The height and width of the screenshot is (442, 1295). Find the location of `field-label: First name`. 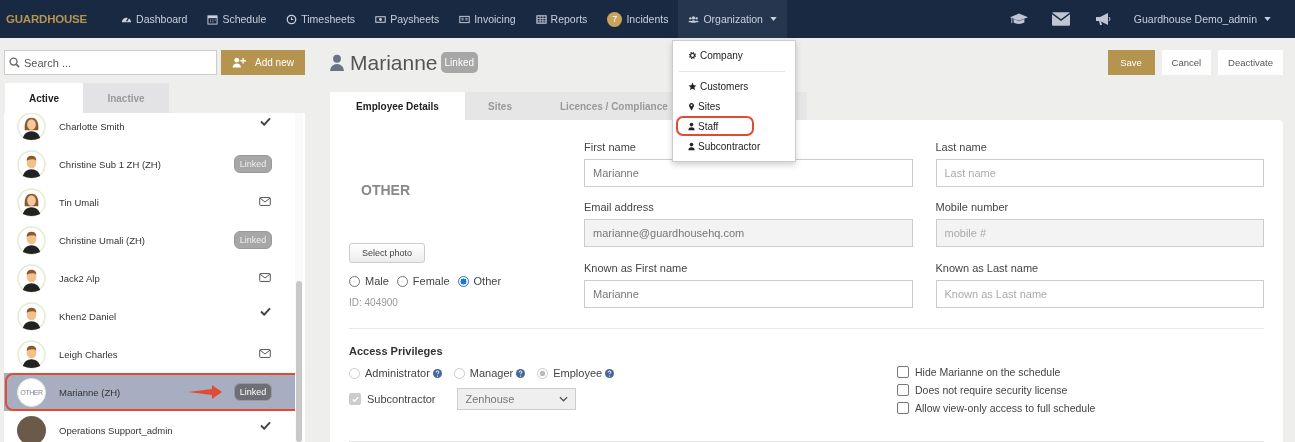

field-label: First name is located at coordinates (610, 147).